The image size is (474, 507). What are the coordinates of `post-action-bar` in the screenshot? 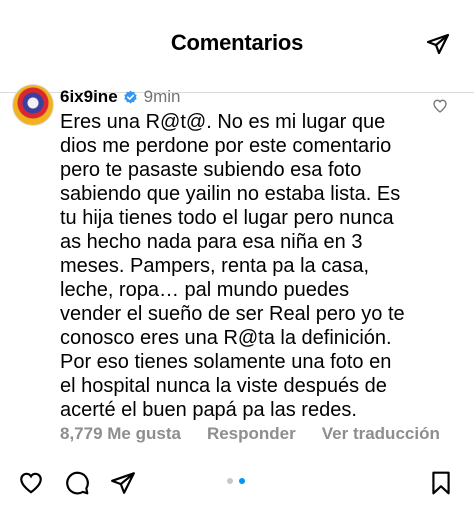 It's located at (237, 484).